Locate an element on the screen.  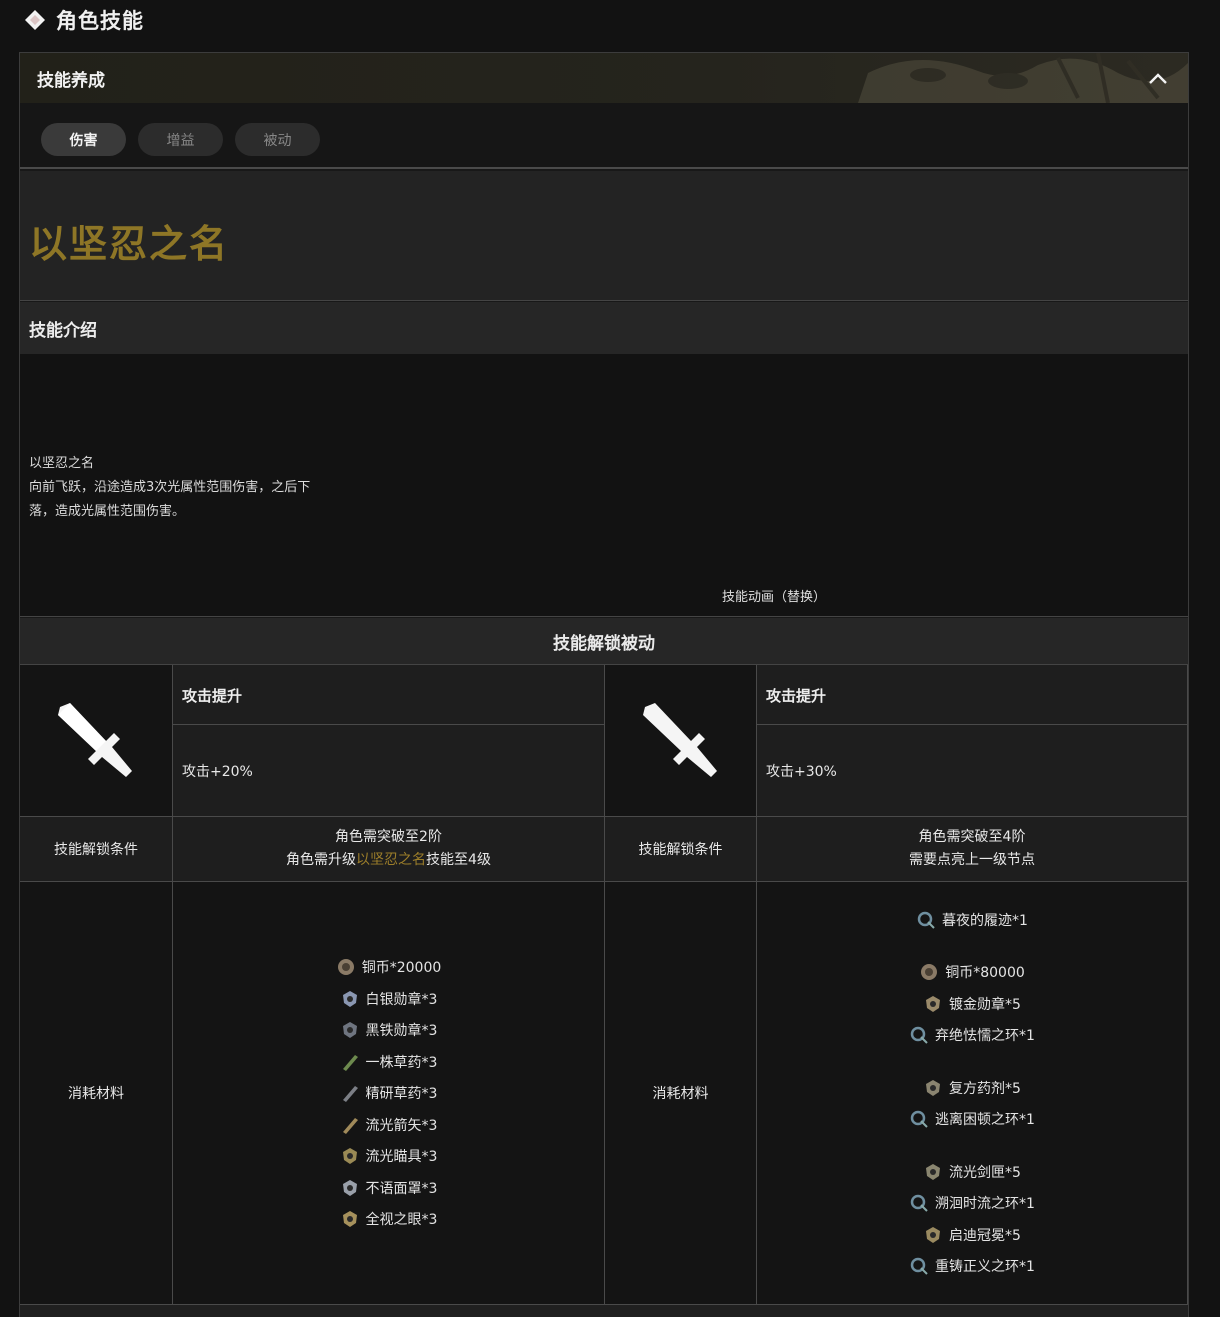
condition-line: 角色需突破至4阶 is located at coordinates (972, 837).